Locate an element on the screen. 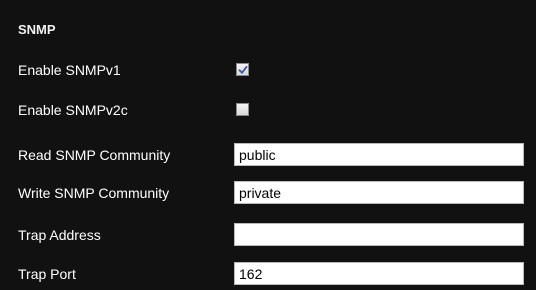 The width and height of the screenshot is (536, 290). row-trap-address: Trap Address is located at coordinates (268, 235).